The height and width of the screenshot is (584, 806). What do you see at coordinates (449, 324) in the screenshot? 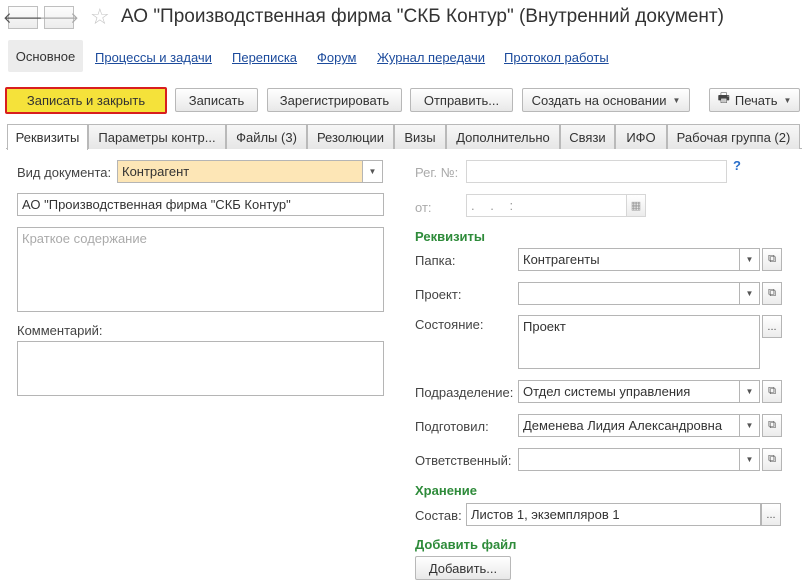
I see `state-label: Состояние:` at bounding box center [449, 324].